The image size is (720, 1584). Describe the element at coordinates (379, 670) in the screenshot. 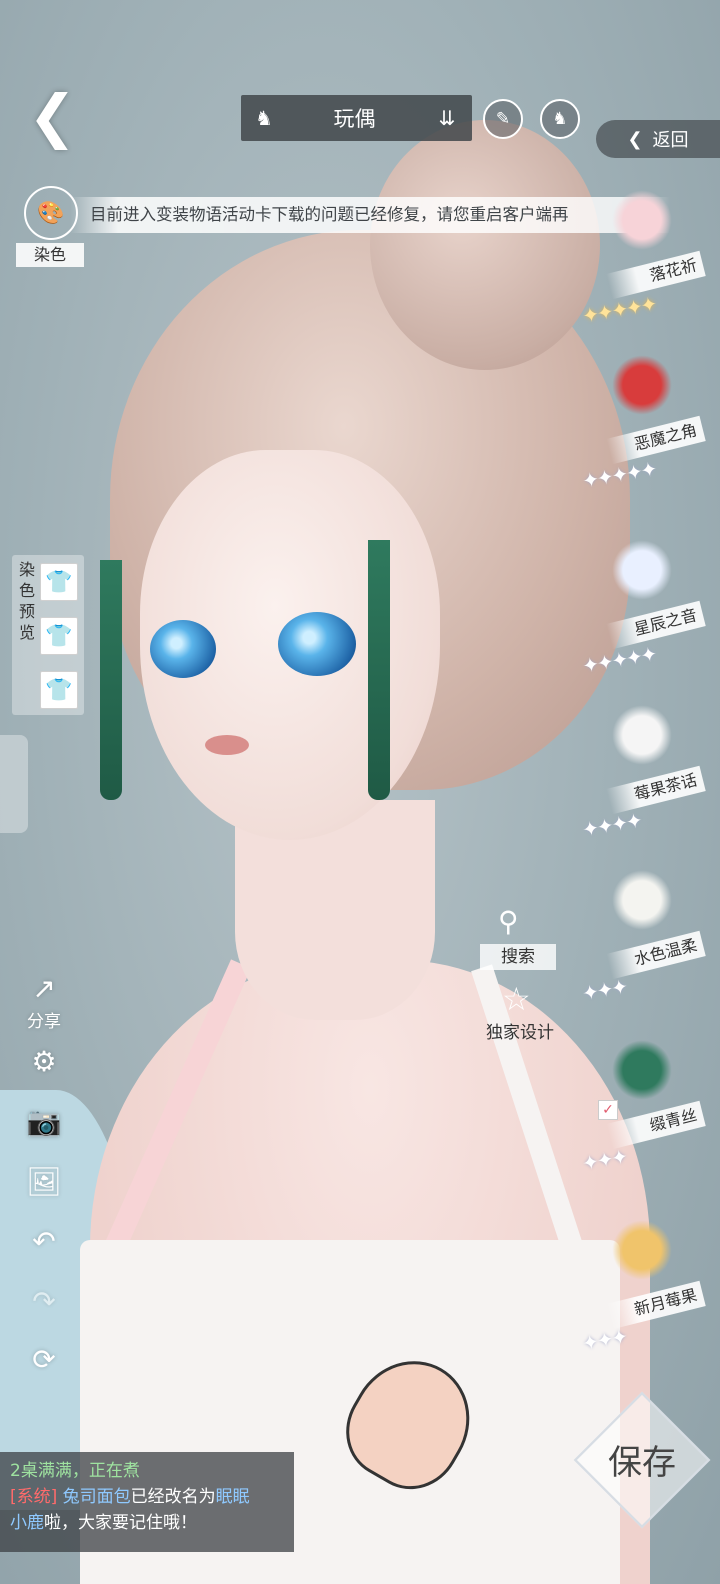

I see `right-tassel-hairpin` at that location.